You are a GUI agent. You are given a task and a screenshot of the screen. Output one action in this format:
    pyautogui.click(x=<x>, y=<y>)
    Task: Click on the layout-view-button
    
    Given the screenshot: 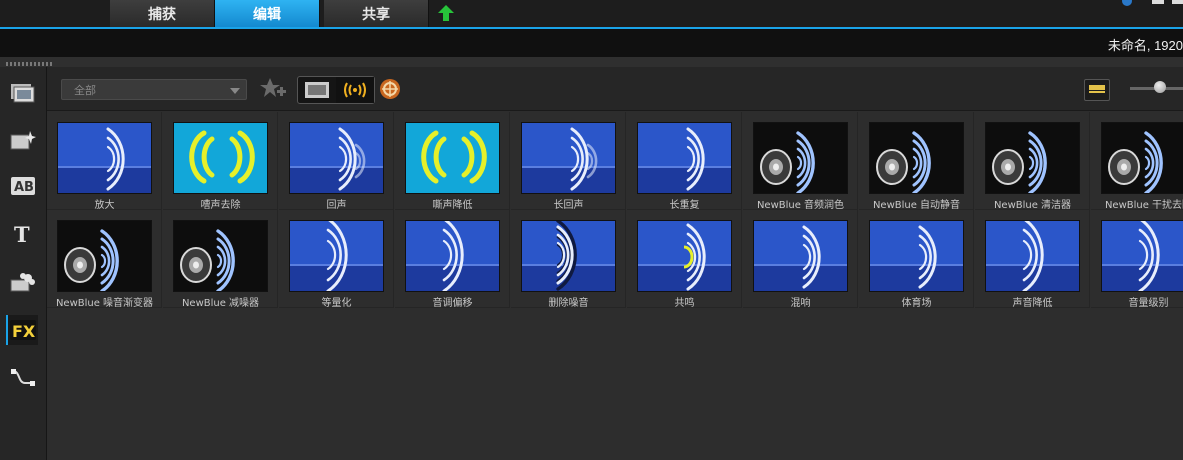 What is the action you would take?
    pyautogui.click(x=1097, y=90)
    